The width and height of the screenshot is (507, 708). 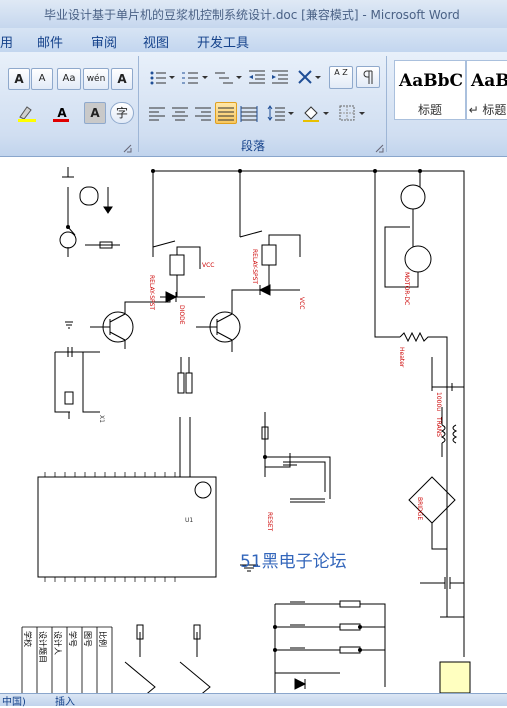 I want to click on paint-bucket-icon, so click(x=316, y=114).